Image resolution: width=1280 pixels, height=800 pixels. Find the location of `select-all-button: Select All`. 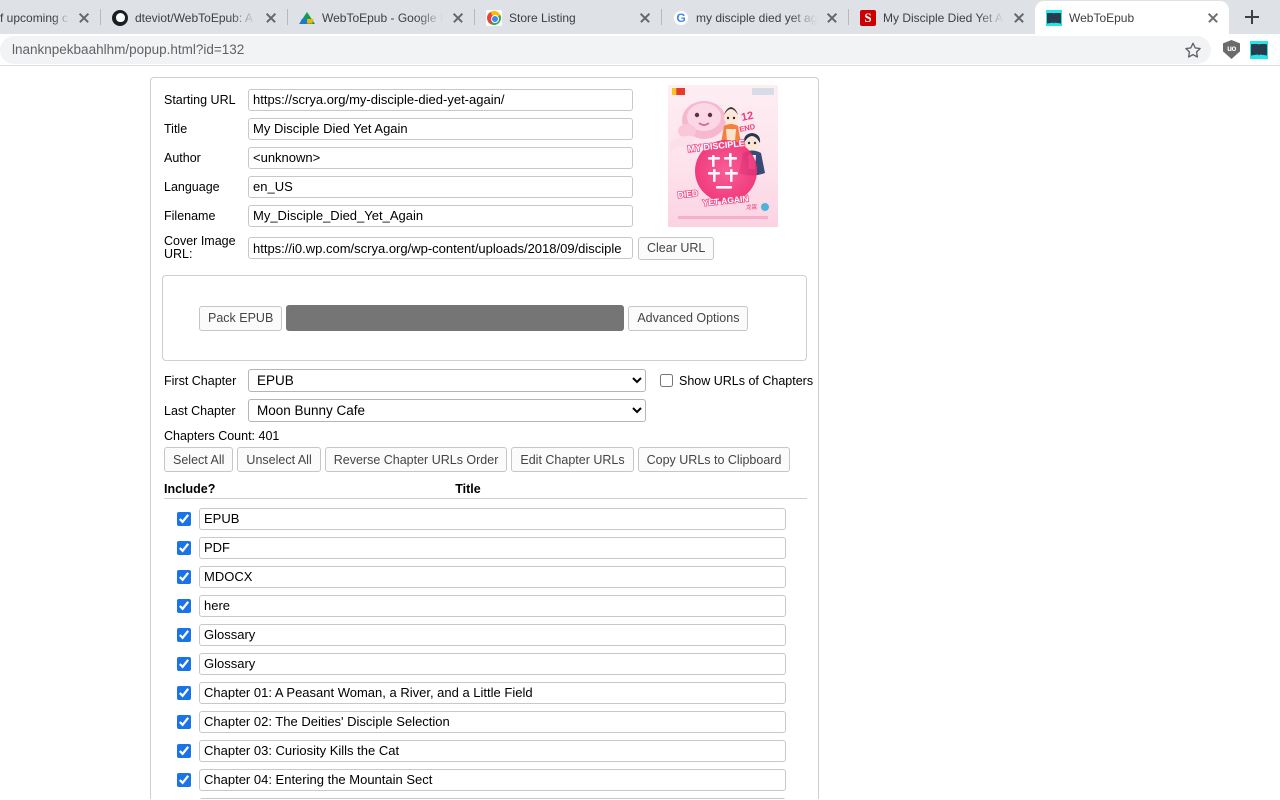

select-all-button: Select All is located at coordinates (199, 459).